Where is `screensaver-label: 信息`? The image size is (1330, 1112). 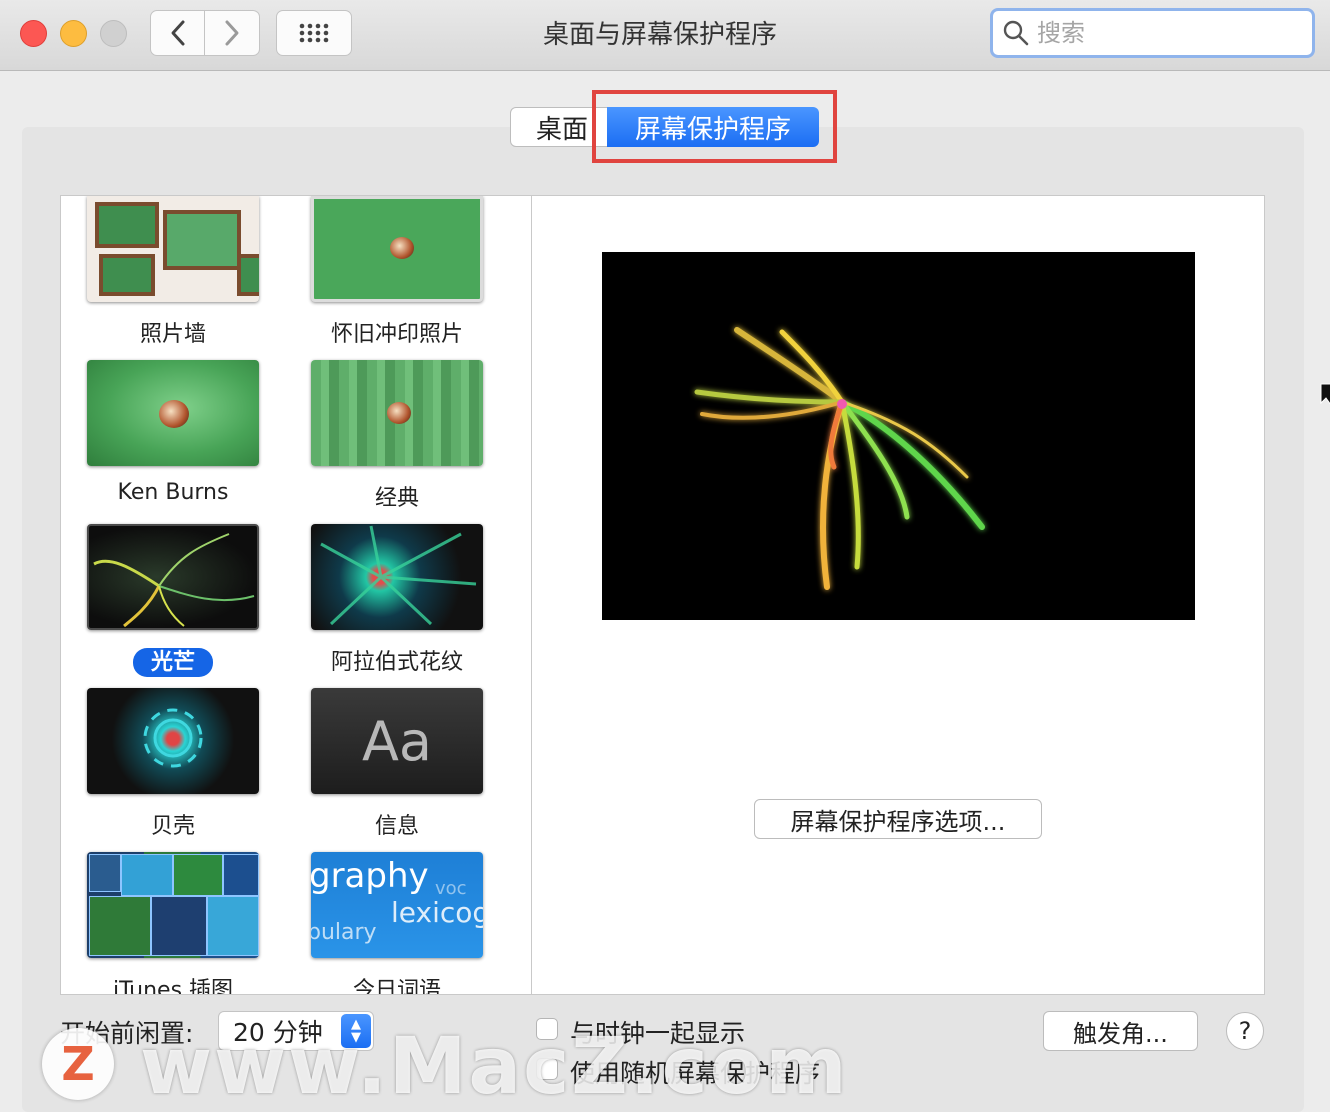
screensaver-label: 信息 is located at coordinates (397, 824).